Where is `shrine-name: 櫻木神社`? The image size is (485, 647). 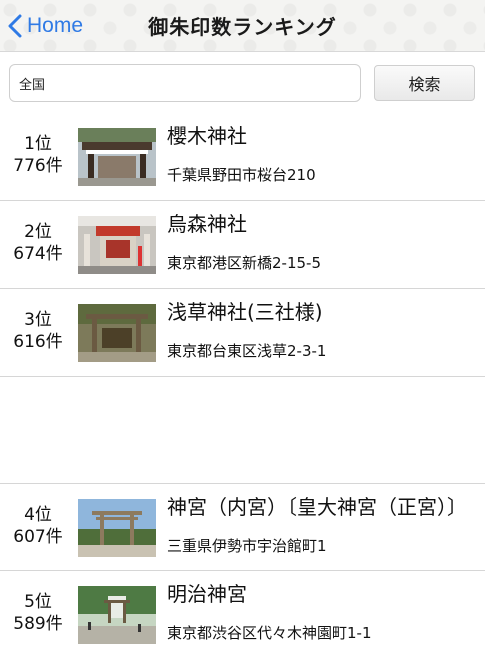
shrine-name: 櫻木神社 is located at coordinates (207, 136).